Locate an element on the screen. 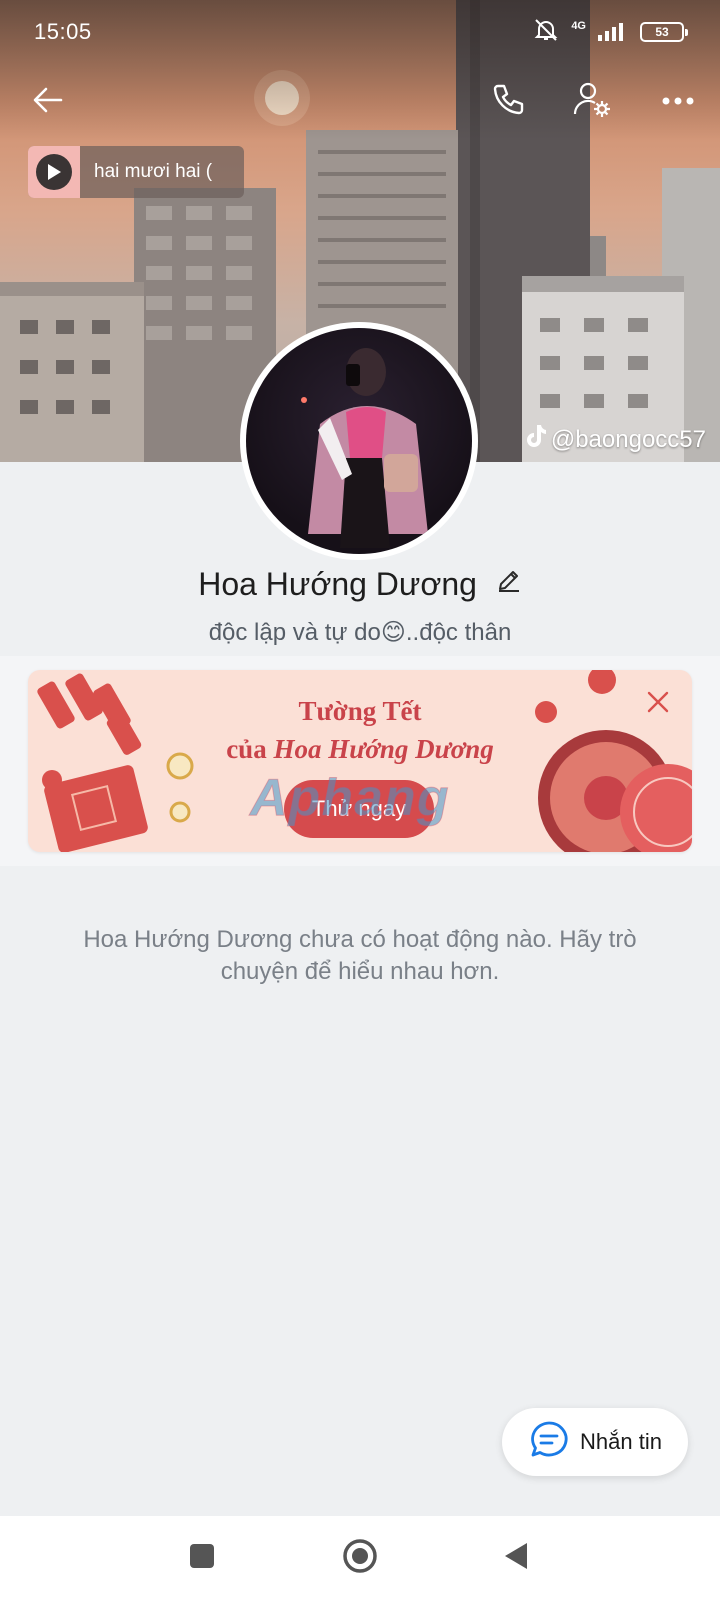  banner-title-prefix: của is located at coordinates (250, 749).